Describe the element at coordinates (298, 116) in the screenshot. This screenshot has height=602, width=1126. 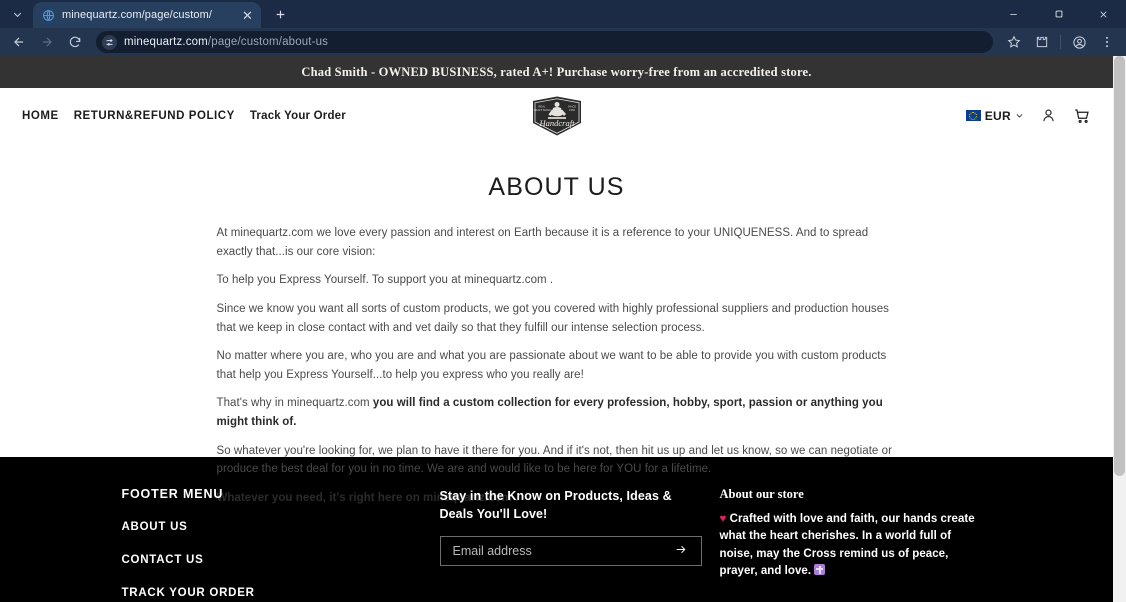
I see `nav-link-track-your-order: Track Your Order` at that location.